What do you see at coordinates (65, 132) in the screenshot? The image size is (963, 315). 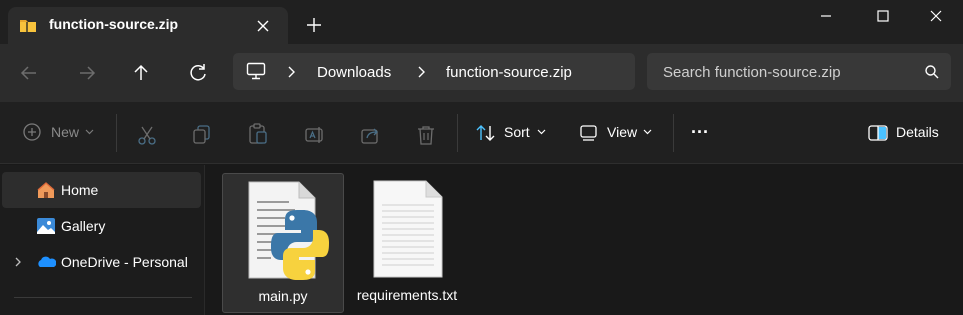 I see `new-label: New` at bounding box center [65, 132].